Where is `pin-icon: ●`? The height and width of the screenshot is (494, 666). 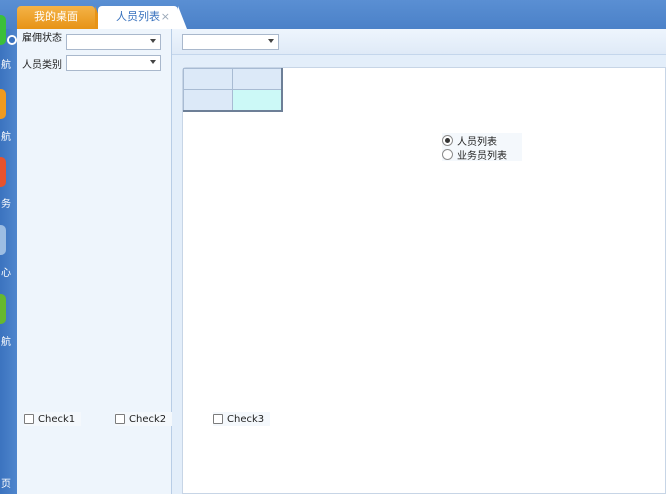
pin-icon: ● is located at coordinates (12, 40).